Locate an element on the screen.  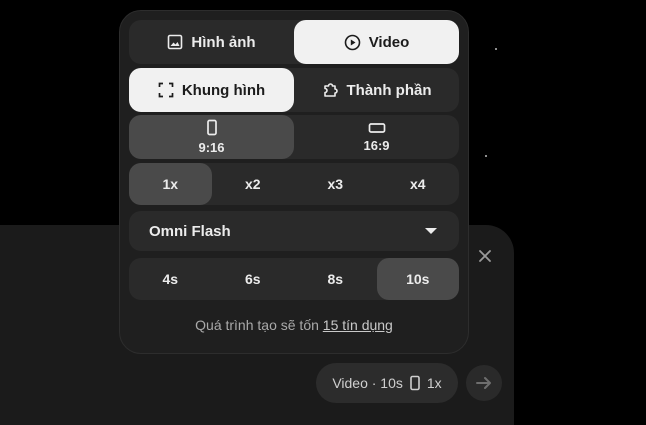
tab-video-label: Video is located at coordinates (389, 42).